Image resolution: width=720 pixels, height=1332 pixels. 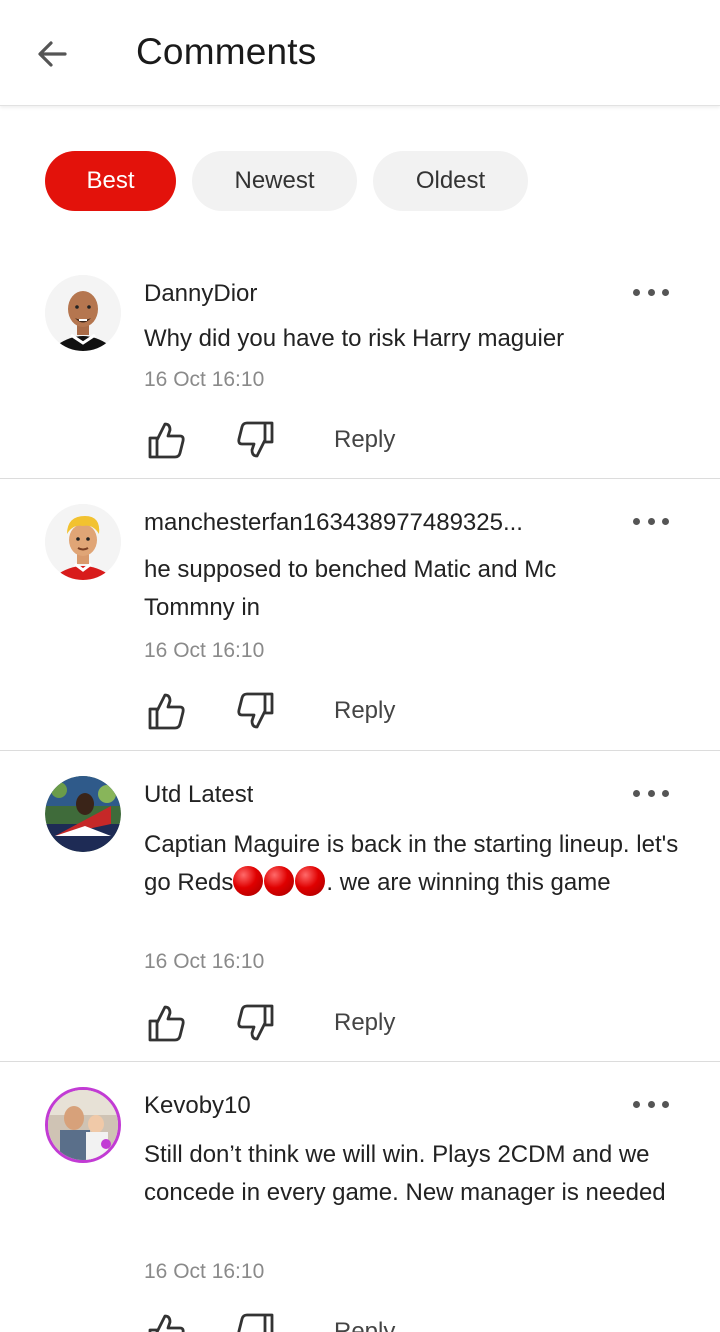 What do you see at coordinates (354, 338) in the screenshot?
I see `comment-text: Why did you have to risk Harry maguier` at bounding box center [354, 338].